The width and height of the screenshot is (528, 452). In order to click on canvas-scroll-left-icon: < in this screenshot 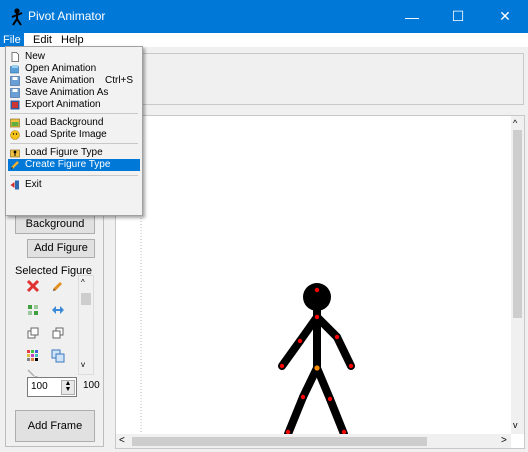, I will do `click(122, 440)`.